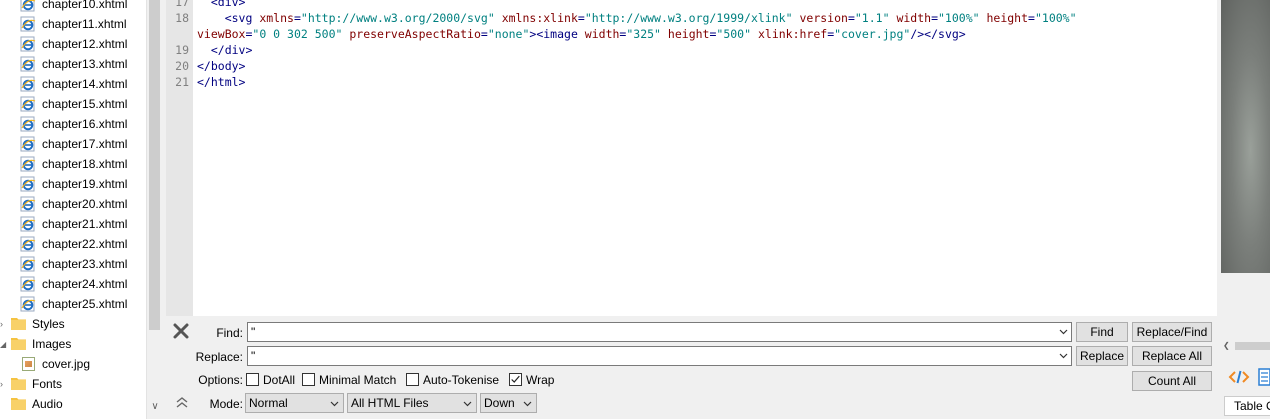 This screenshot has width=1270, height=419. Describe the element at coordinates (83, 7) in the screenshot. I see `tree-file-item: chapter10.xhtml` at that location.